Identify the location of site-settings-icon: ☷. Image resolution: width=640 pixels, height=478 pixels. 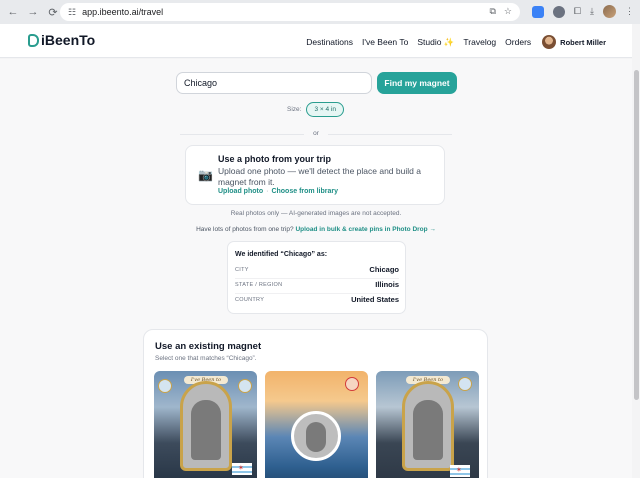
(72, 12).